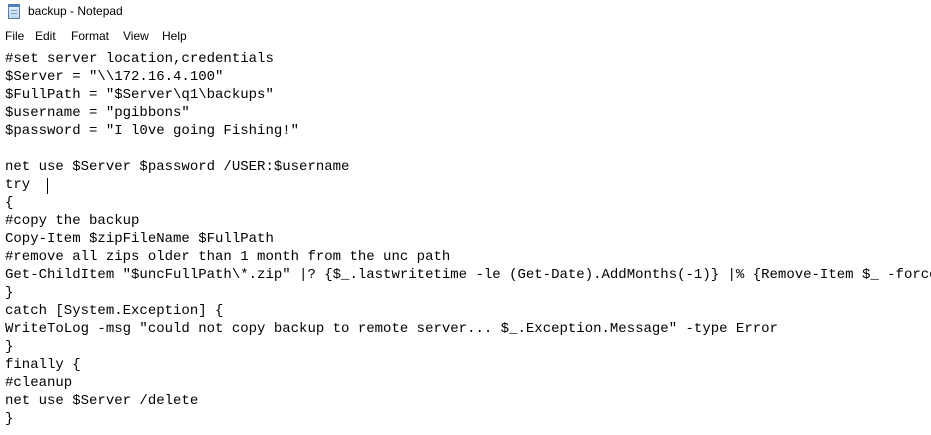  What do you see at coordinates (465, 12) in the screenshot?
I see `title-bar: backup - Notepad` at bounding box center [465, 12].